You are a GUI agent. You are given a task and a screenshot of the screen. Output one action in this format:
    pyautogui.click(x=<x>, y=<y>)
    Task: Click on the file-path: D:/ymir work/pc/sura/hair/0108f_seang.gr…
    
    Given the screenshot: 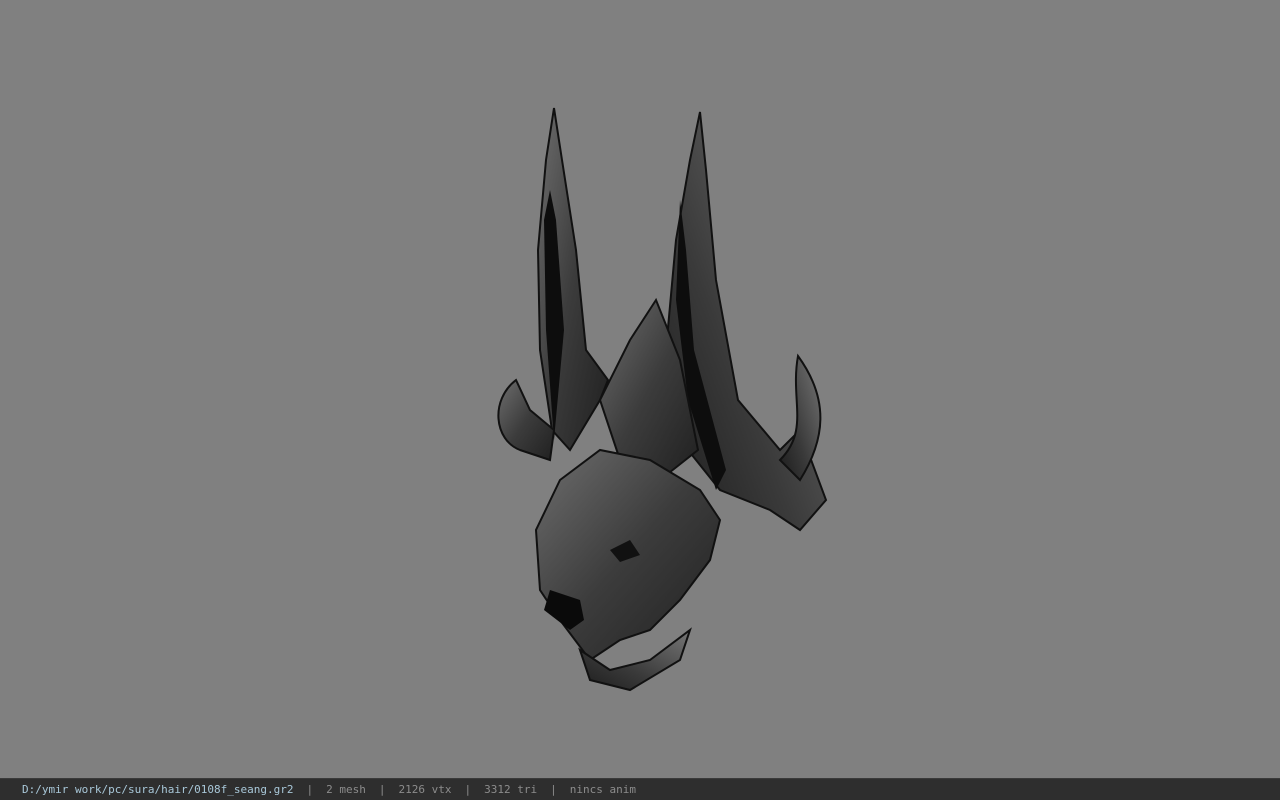 What is the action you would take?
    pyautogui.click(x=158, y=789)
    